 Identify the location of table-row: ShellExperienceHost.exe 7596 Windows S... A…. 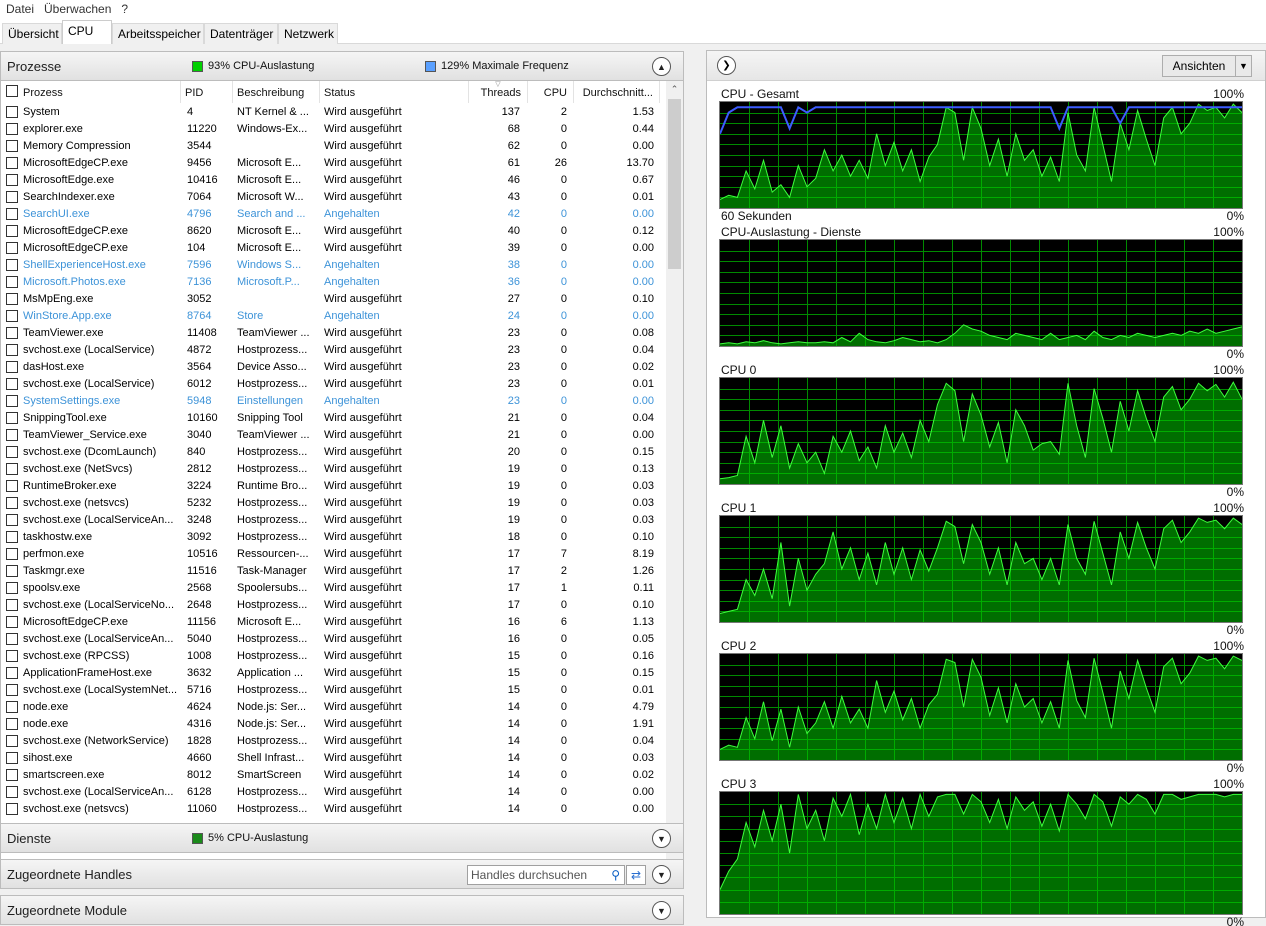
(334, 265).